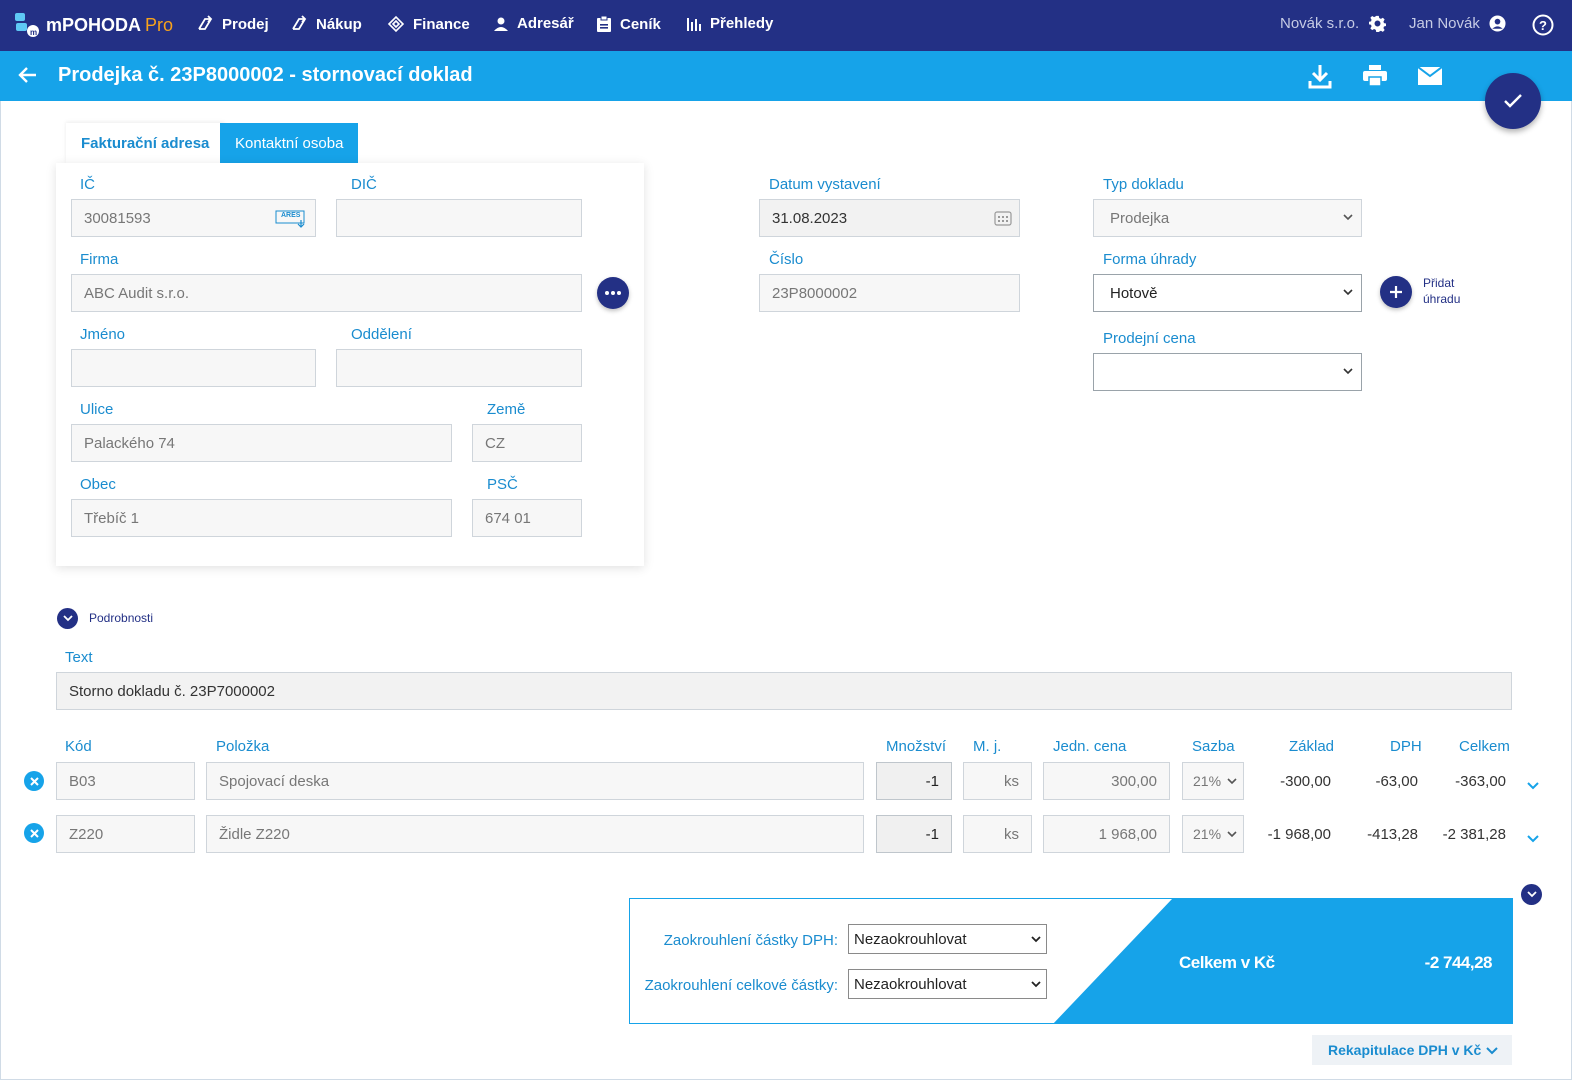  What do you see at coordinates (1227, 372) in the screenshot?
I see `cena-select` at bounding box center [1227, 372].